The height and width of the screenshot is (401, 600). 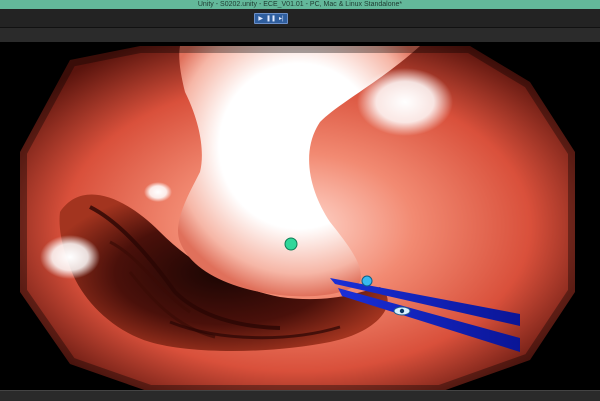 What do you see at coordinates (300, 18) in the screenshot?
I see `editor-toolbar: ▶ ❚❚ ▸|` at bounding box center [300, 18].